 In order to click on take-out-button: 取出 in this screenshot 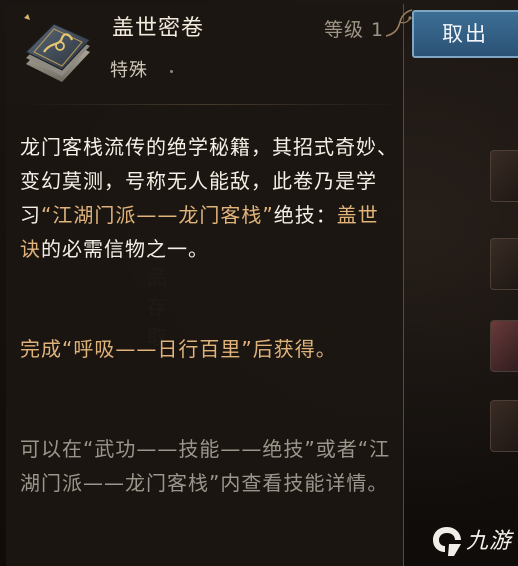, I will do `click(465, 34)`.